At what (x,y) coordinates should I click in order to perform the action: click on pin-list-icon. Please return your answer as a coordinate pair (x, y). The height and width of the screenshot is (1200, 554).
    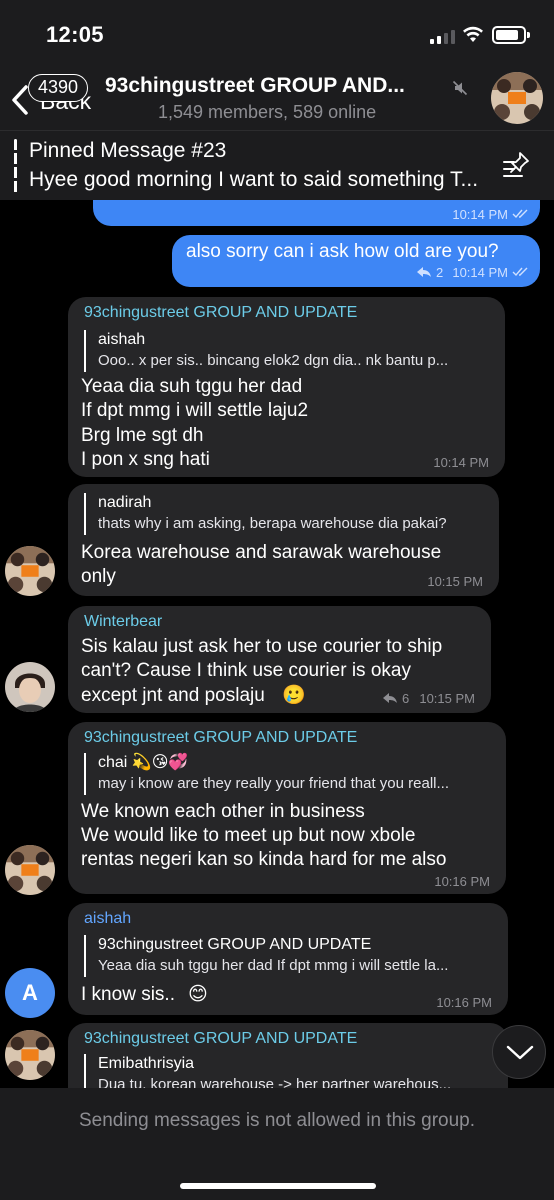
    Looking at the image, I should click on (517, 166).